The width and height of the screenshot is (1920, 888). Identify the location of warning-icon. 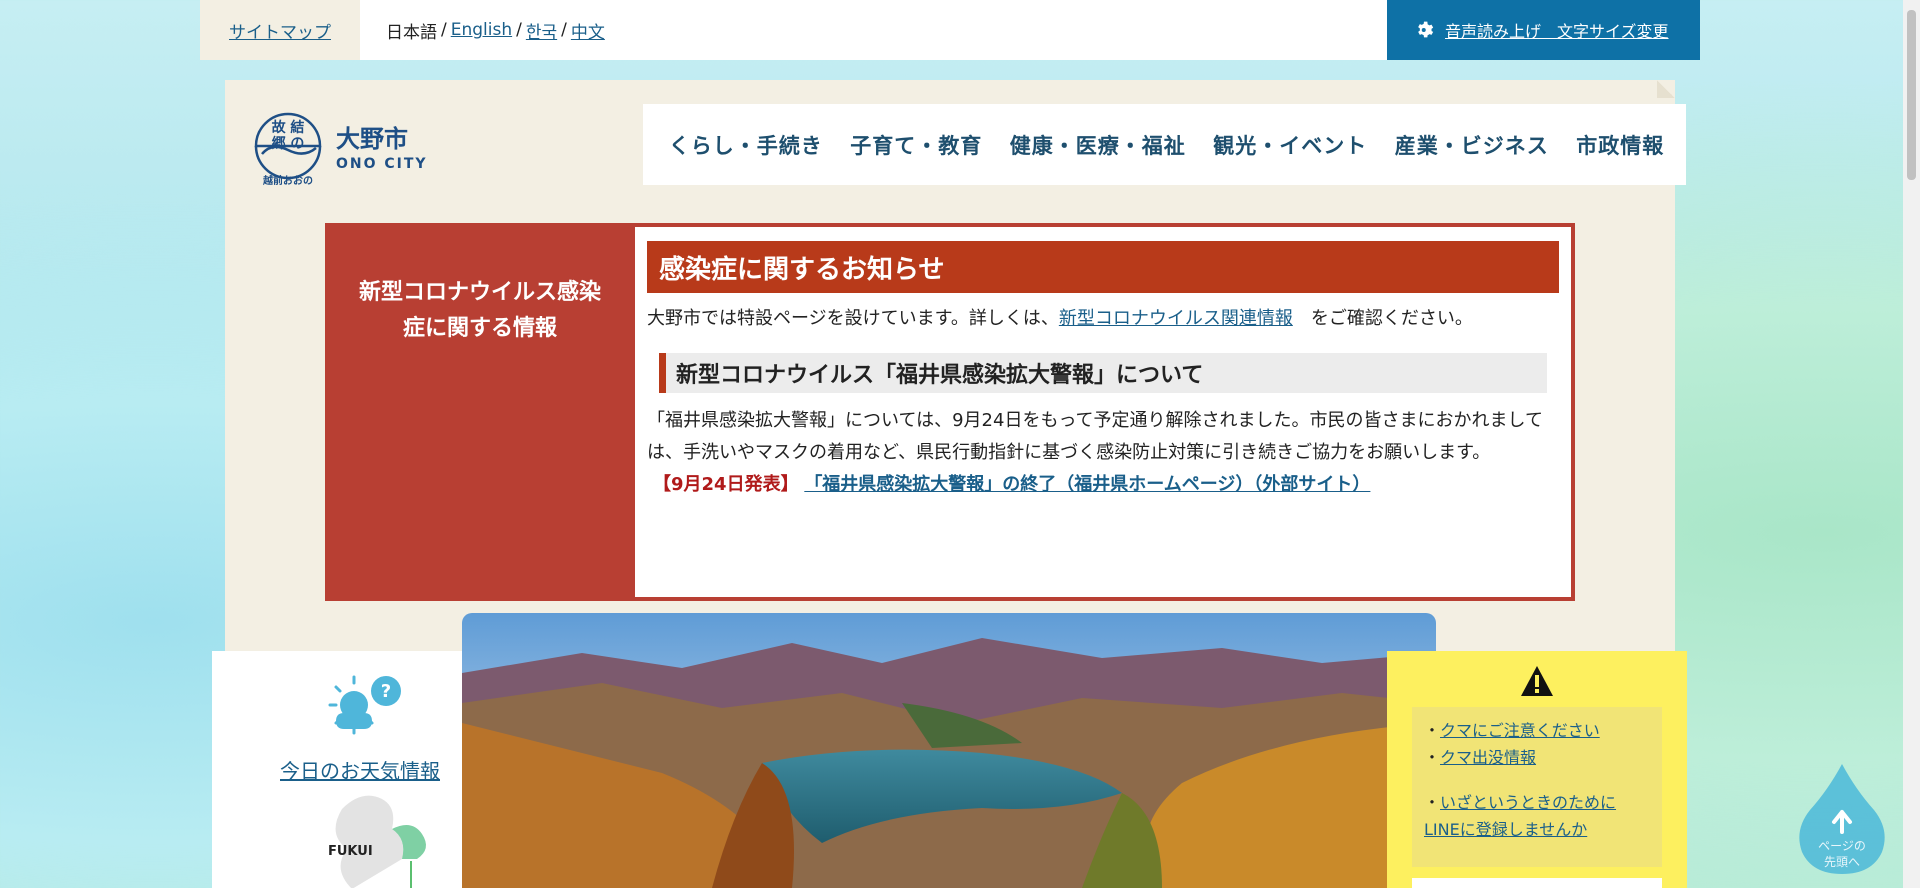
(1537, 681).